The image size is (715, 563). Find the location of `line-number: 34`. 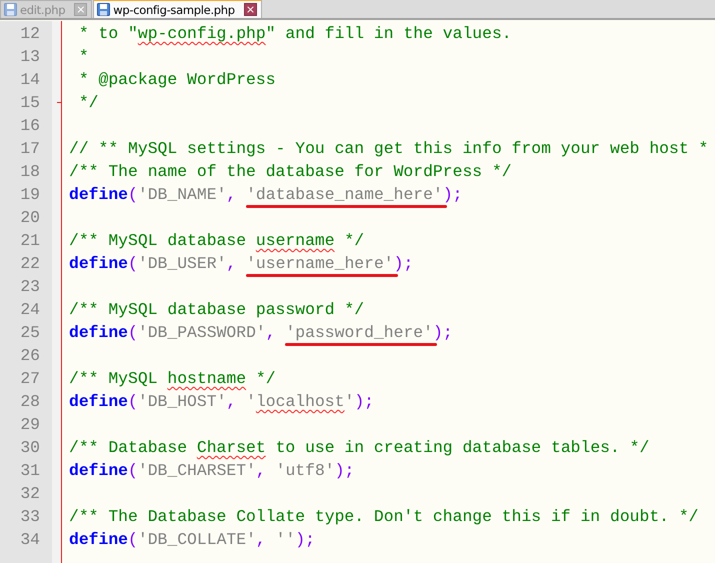

line-number: 34 is located at coordinates (30, 540).